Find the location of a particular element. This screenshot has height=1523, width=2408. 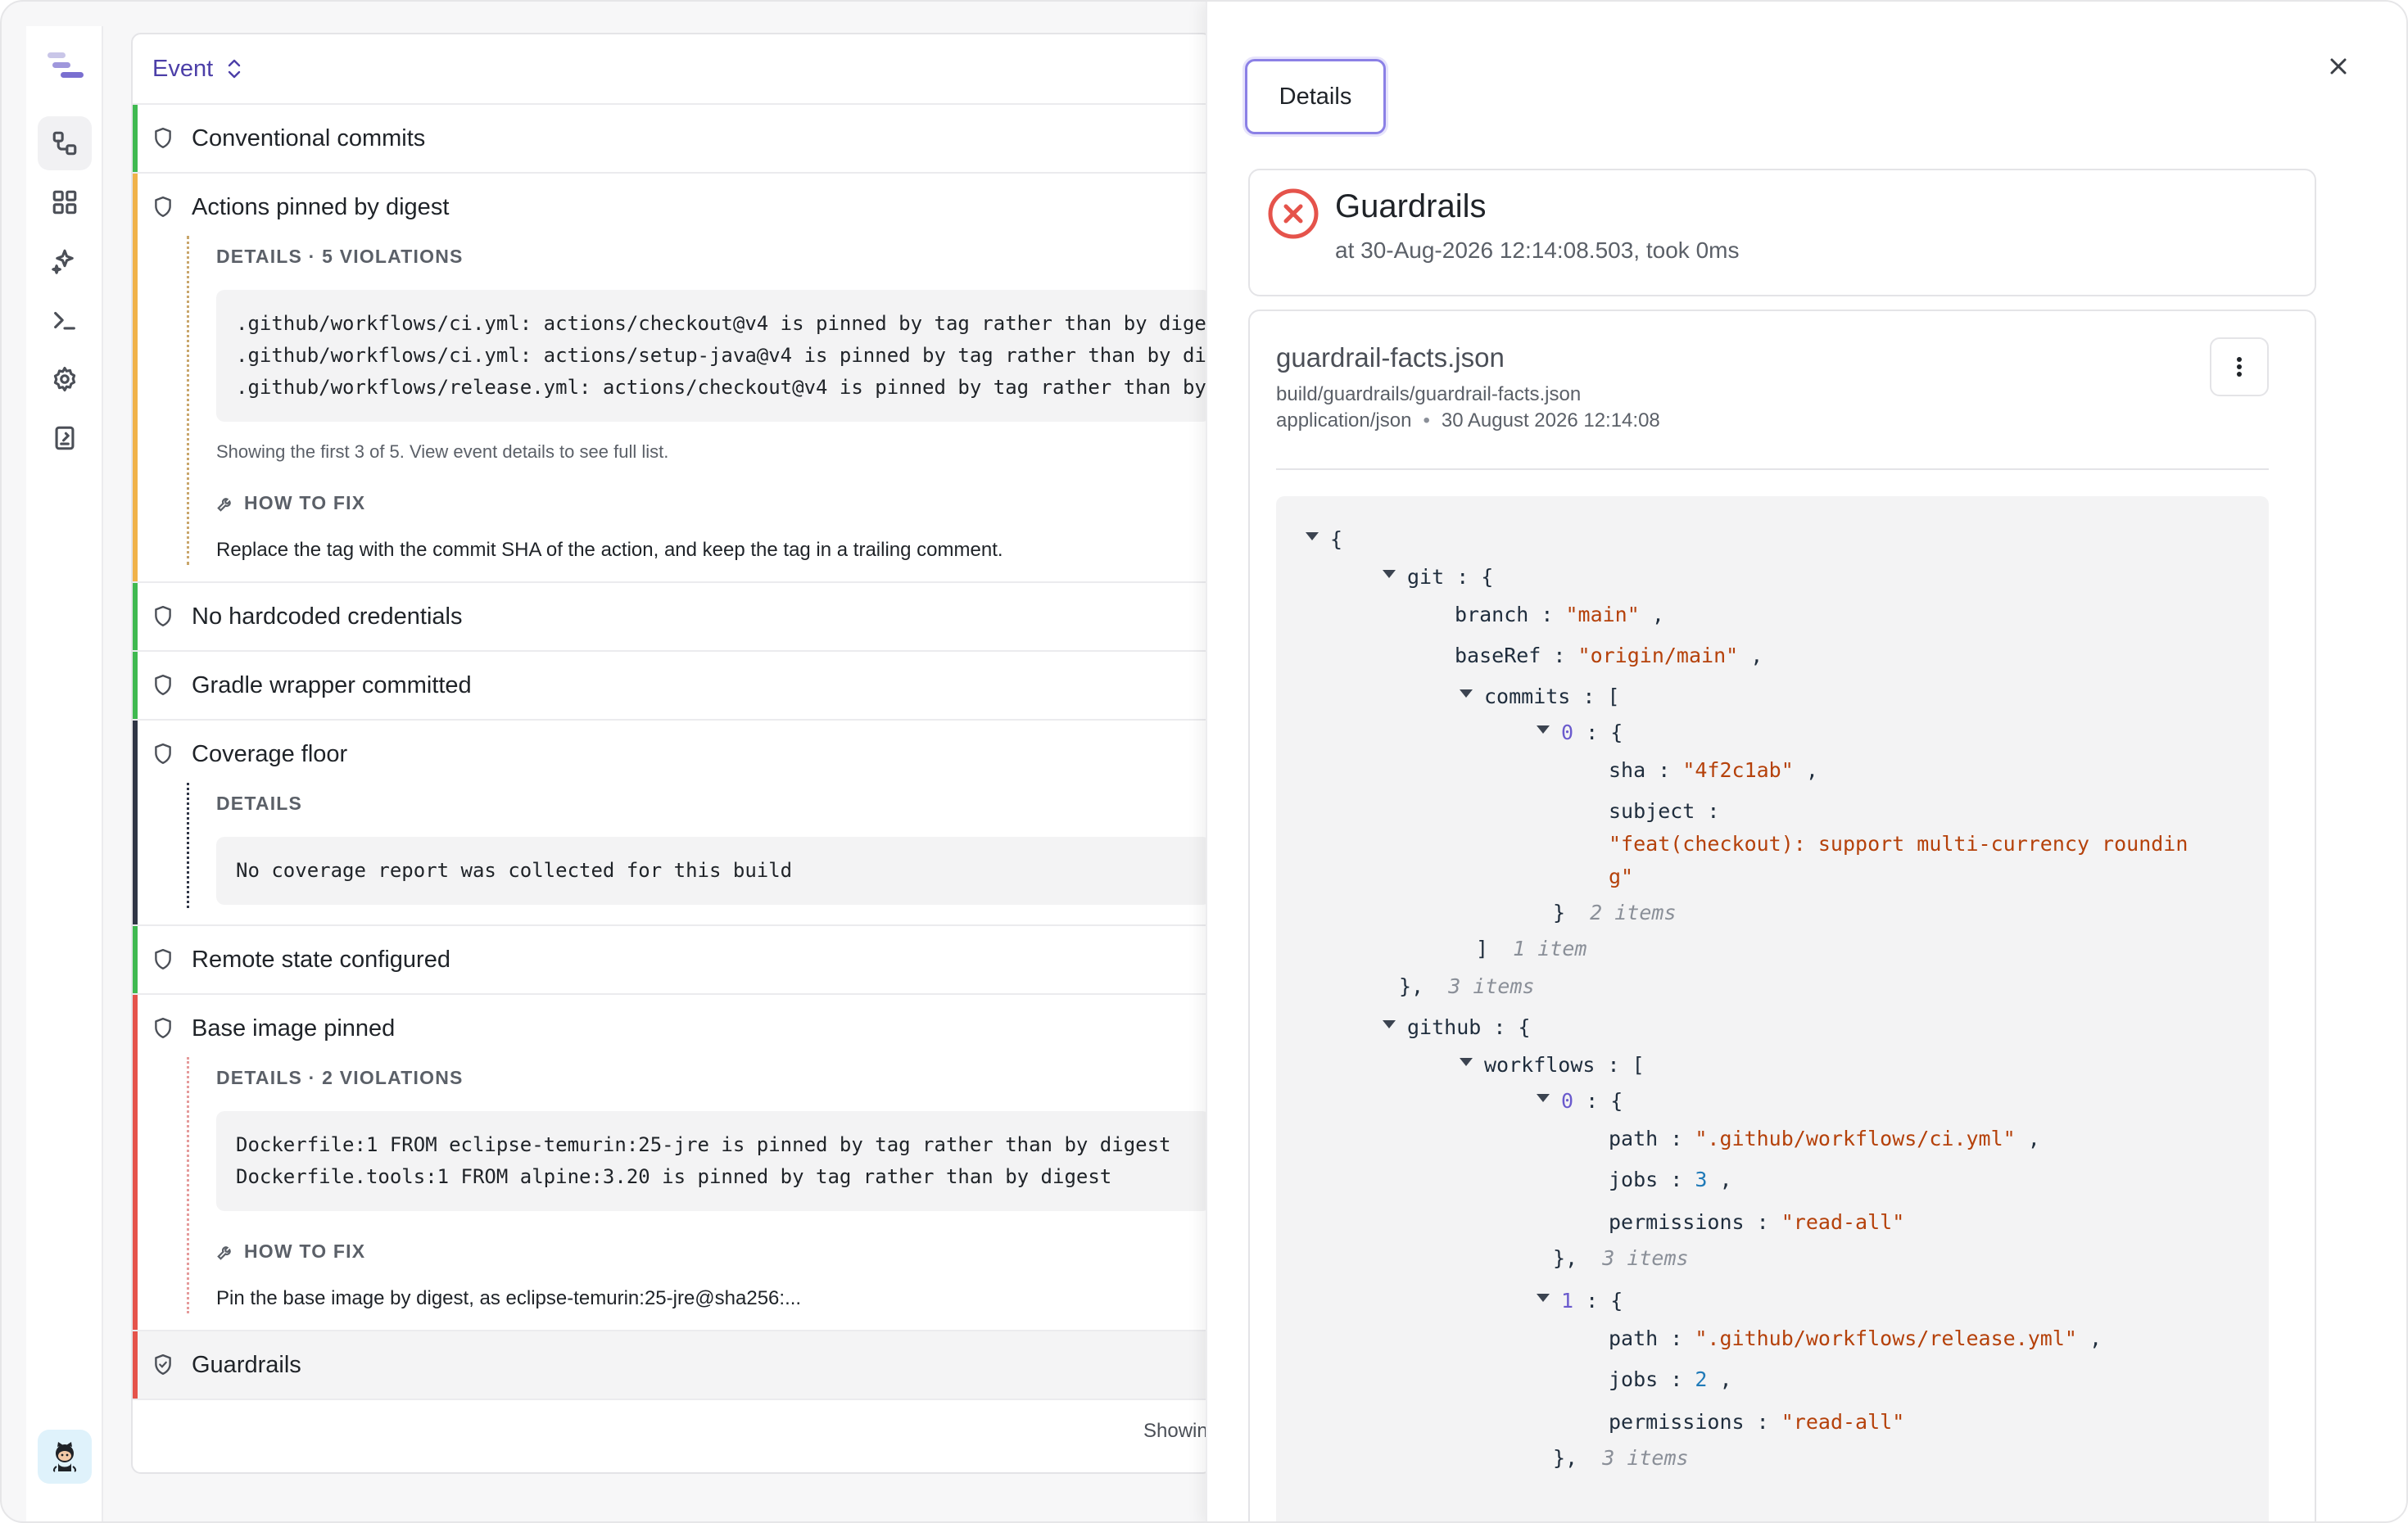

events-table-header: Event is located at coordinates (672, 69).